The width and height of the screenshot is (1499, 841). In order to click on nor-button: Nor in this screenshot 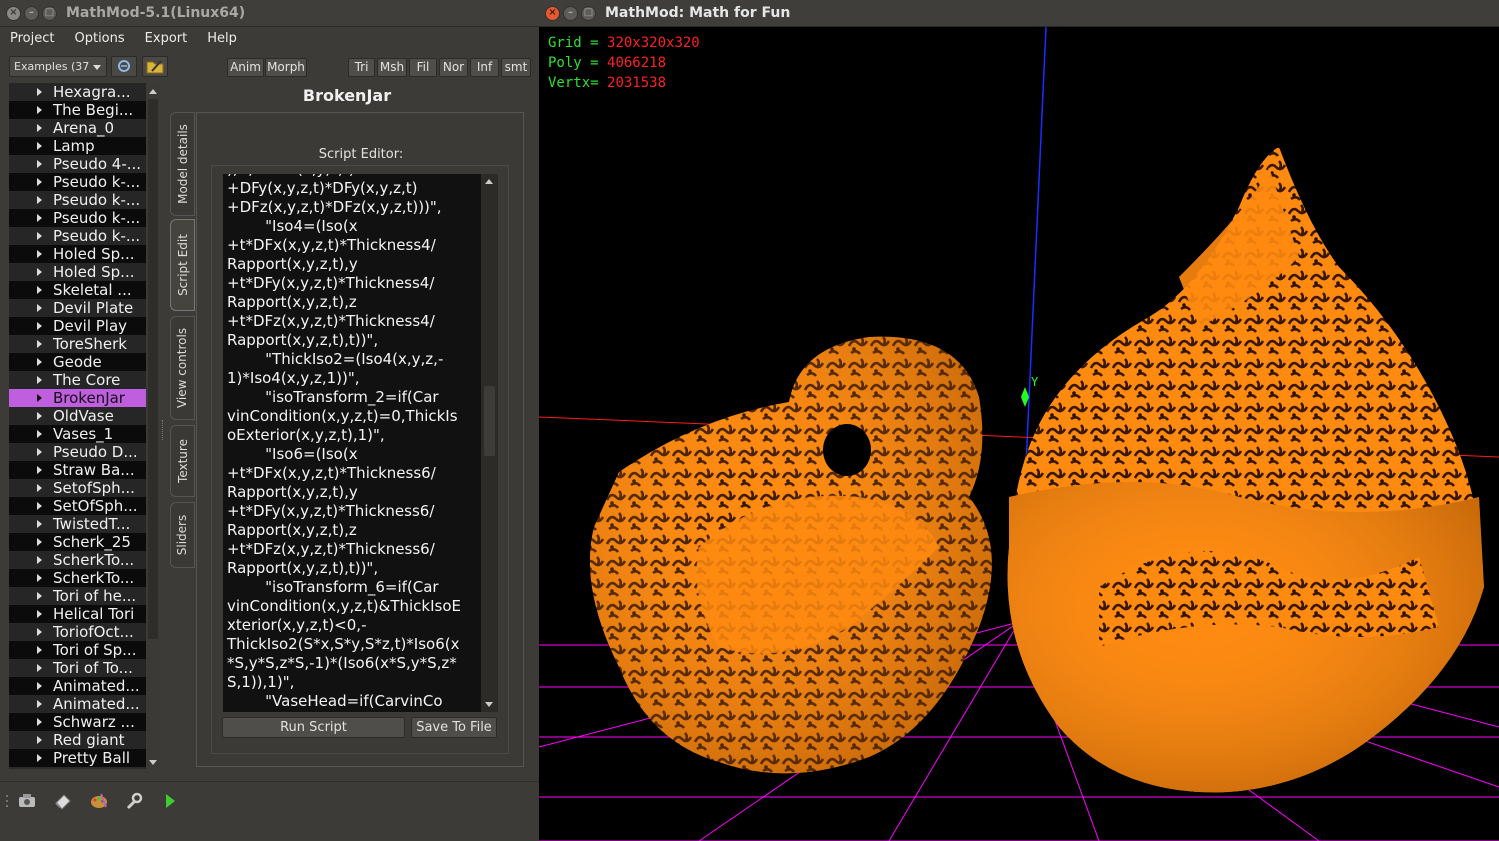, I will do `click(453, 67)`.